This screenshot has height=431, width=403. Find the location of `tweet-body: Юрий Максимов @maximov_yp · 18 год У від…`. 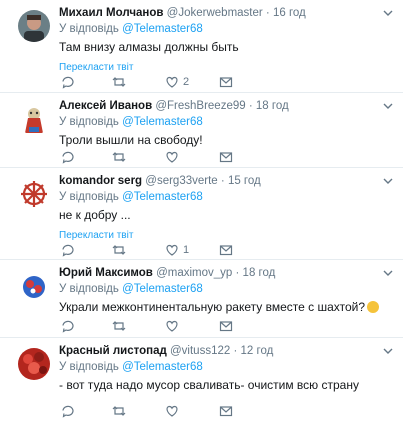

tweet-body: Юрий Максимов @maximov_yp · 18 год У від… is located at coordinates (227, 290).